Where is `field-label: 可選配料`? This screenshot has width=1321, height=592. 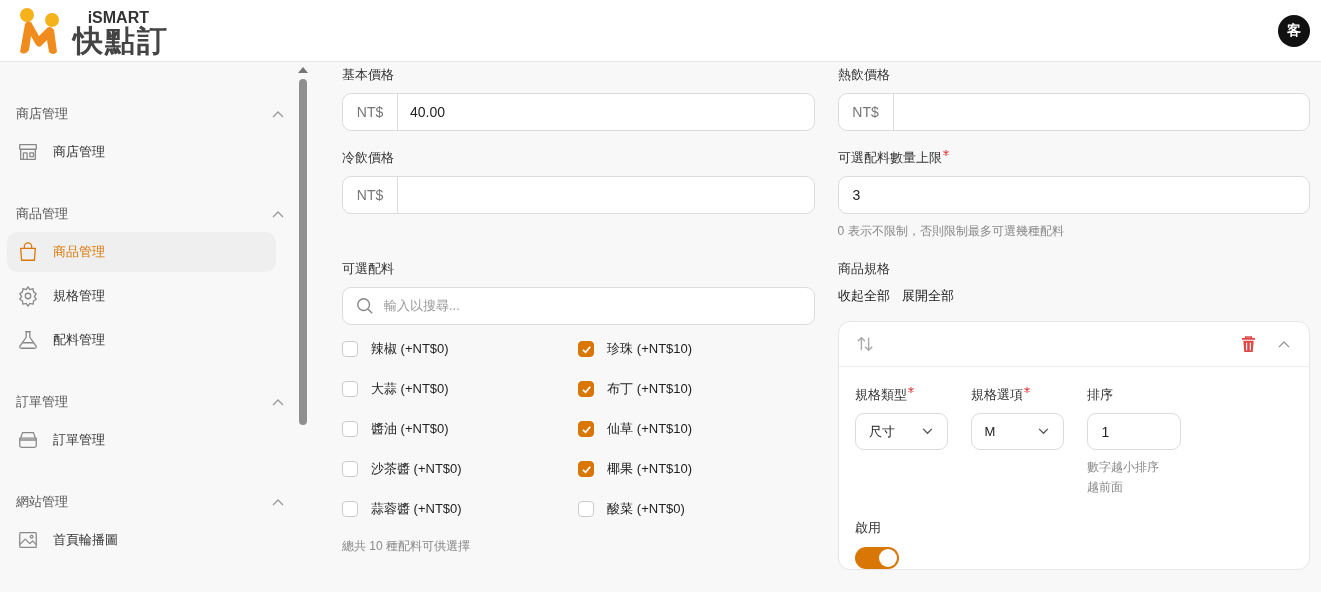 field-label: 可選配料 is located at coordinates (368, 269).